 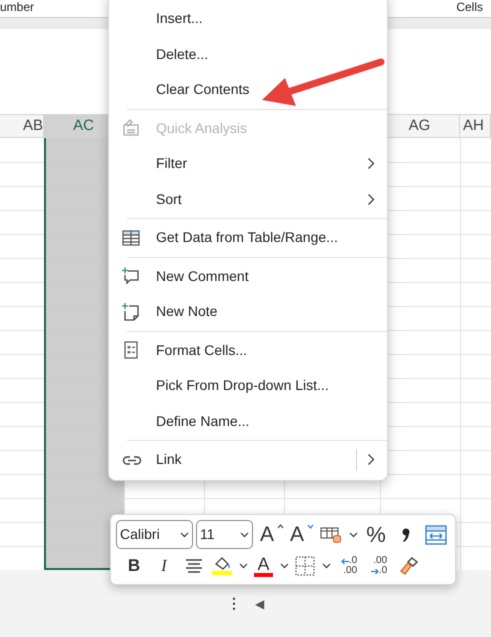 I want to click on font-color-button: A, so click(x=271, y=566).